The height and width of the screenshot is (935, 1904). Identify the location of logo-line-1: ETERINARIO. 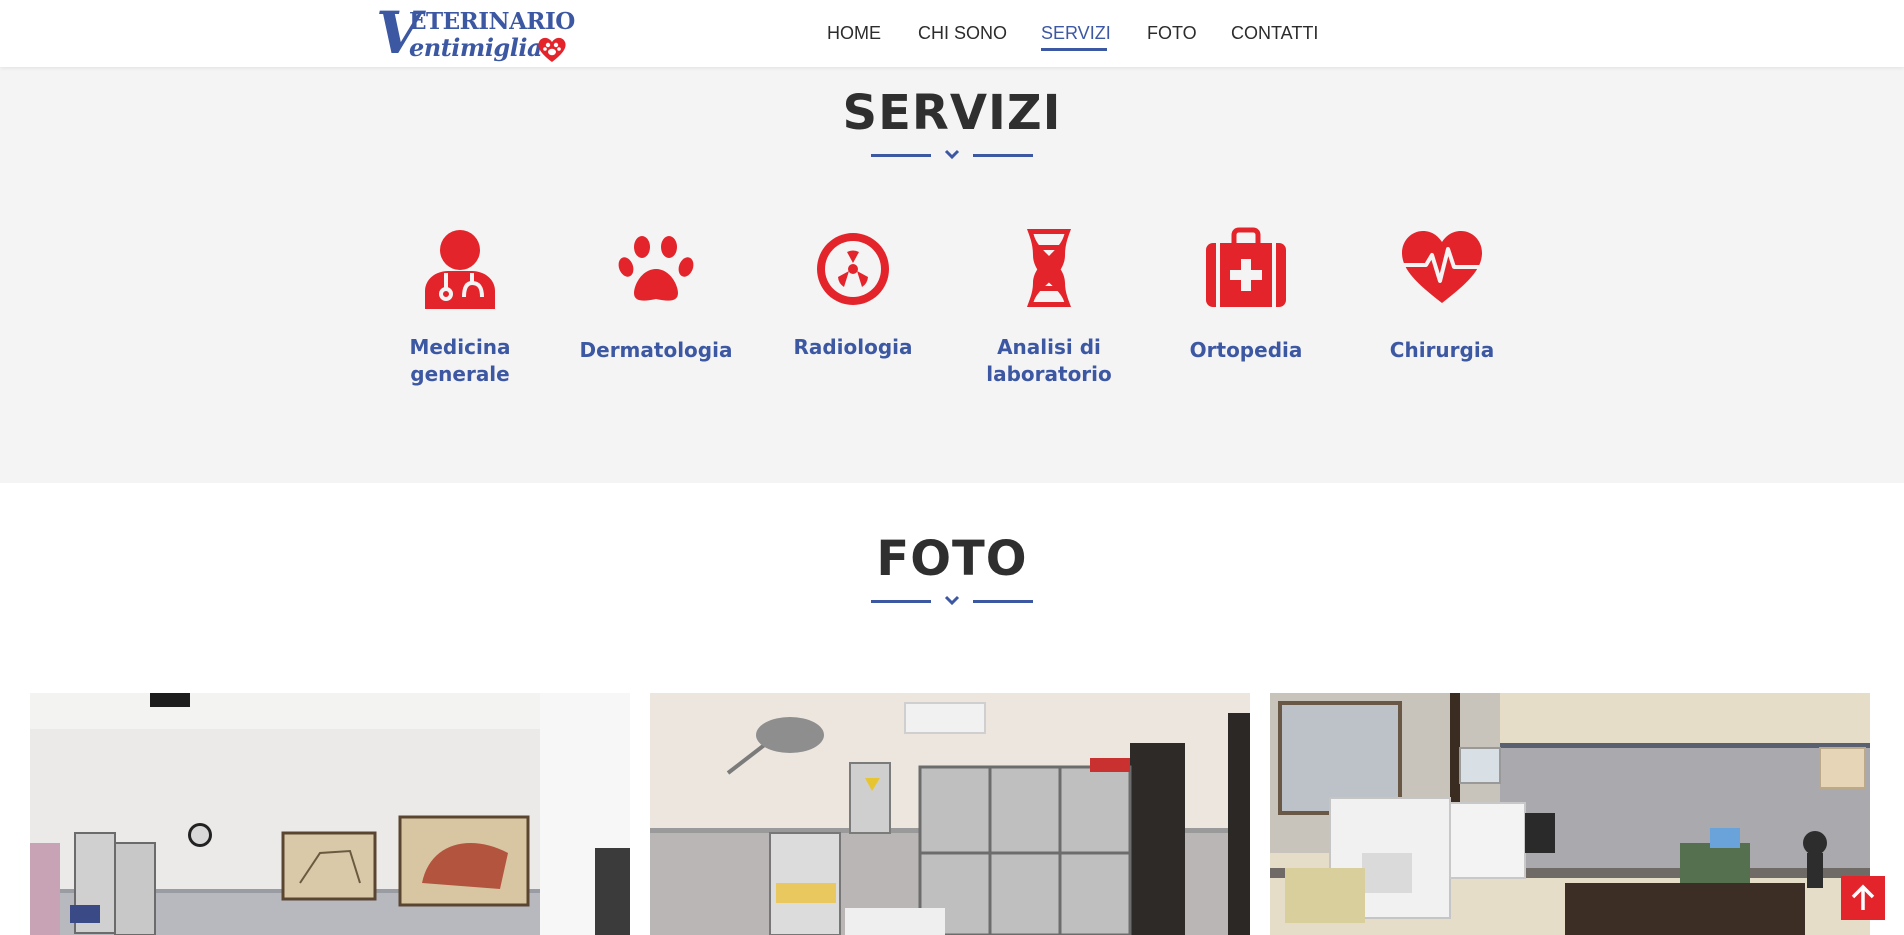
(492, 21).